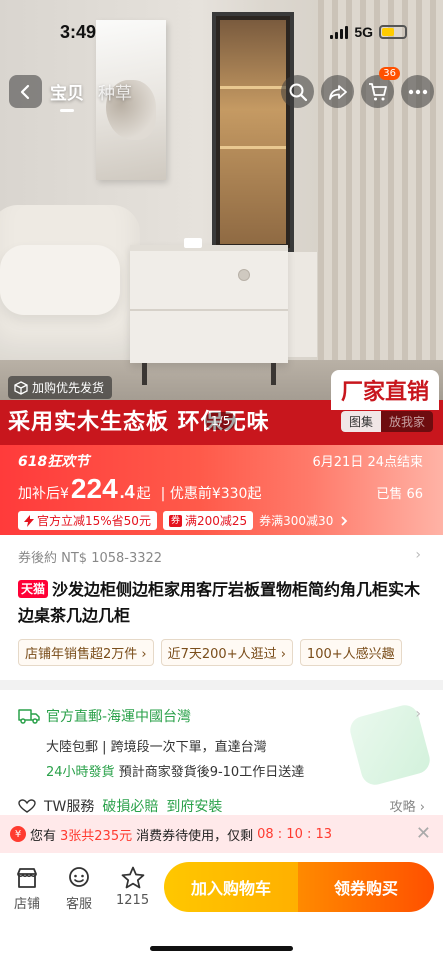 This screenshot has height=960, width=443. I want to click on page-indicator: 1/5, so click(221, 421).